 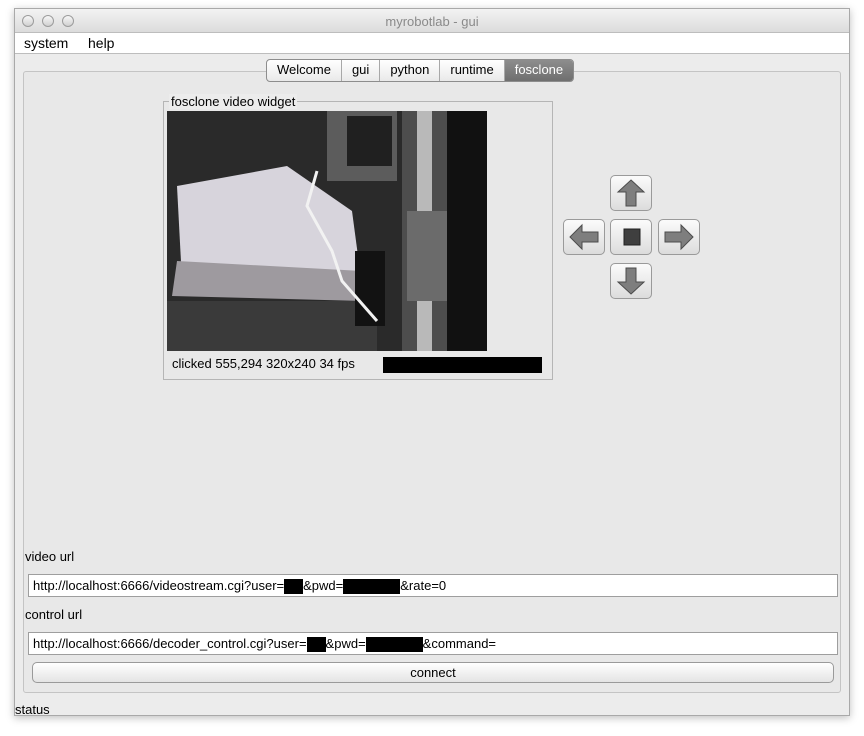 I want to click on tab-fosclone: fosclone, so click(x=539, y=70).